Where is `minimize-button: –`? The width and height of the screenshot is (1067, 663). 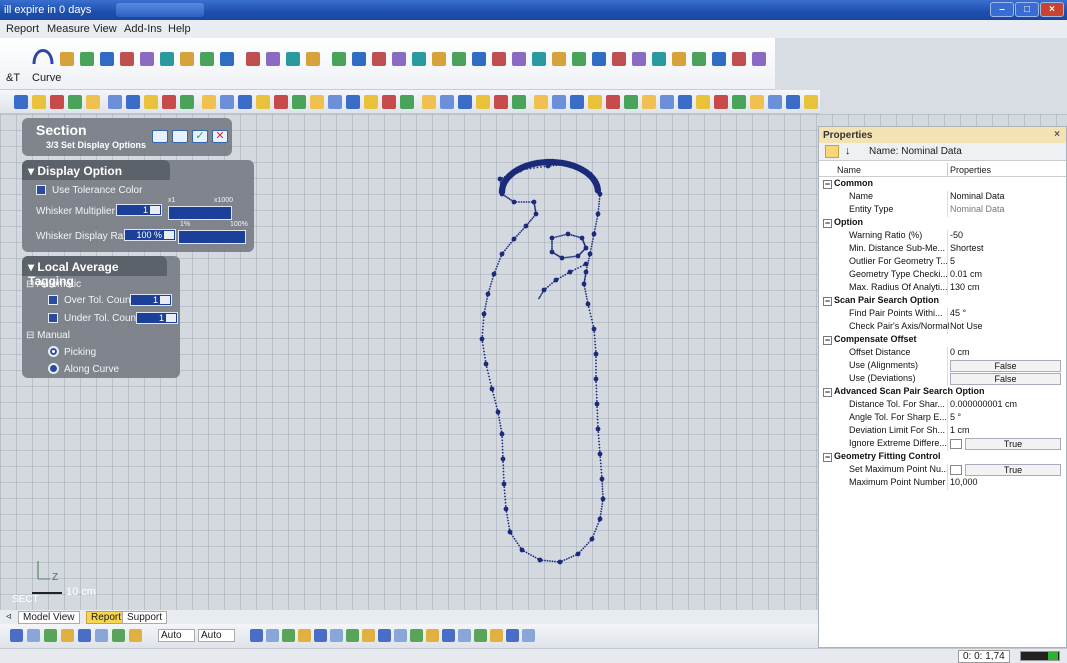
minimize-button: – is located at coordinates (1002, 9).